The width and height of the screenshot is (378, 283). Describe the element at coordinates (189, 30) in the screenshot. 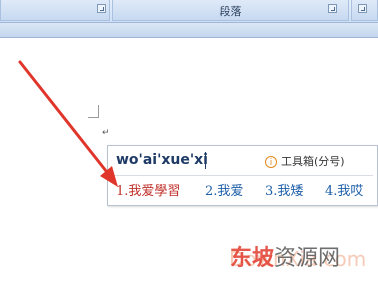

I see `ruler` at that location.